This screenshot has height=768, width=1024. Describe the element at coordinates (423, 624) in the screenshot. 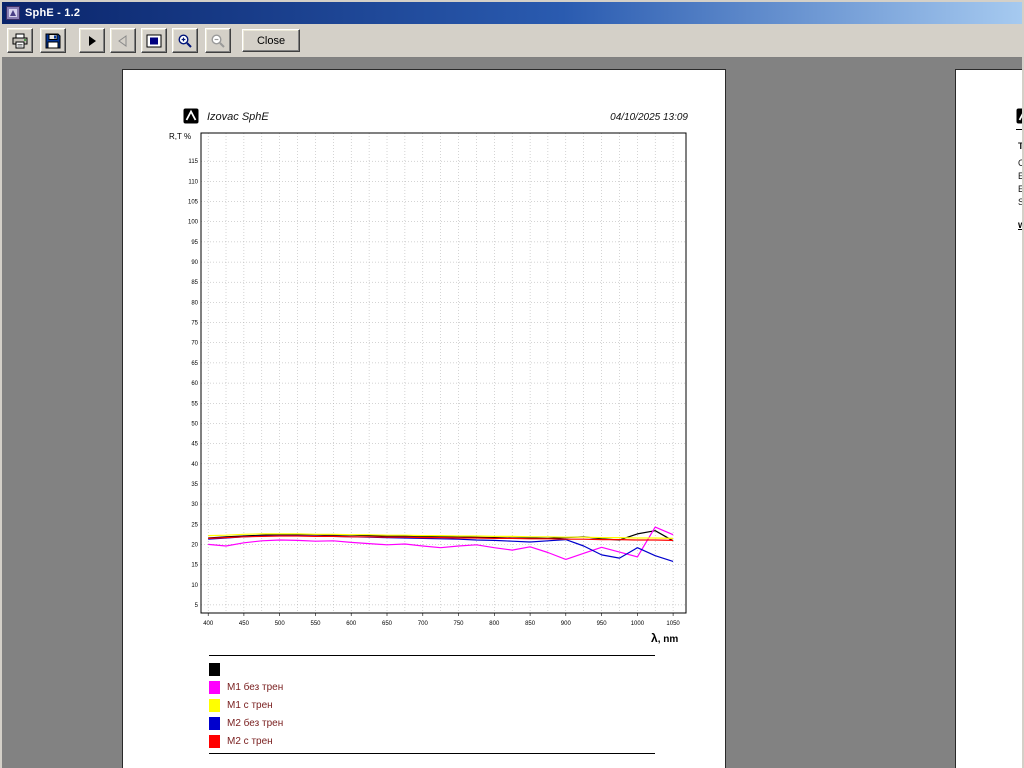

I see `svg-text: 700` at that location.